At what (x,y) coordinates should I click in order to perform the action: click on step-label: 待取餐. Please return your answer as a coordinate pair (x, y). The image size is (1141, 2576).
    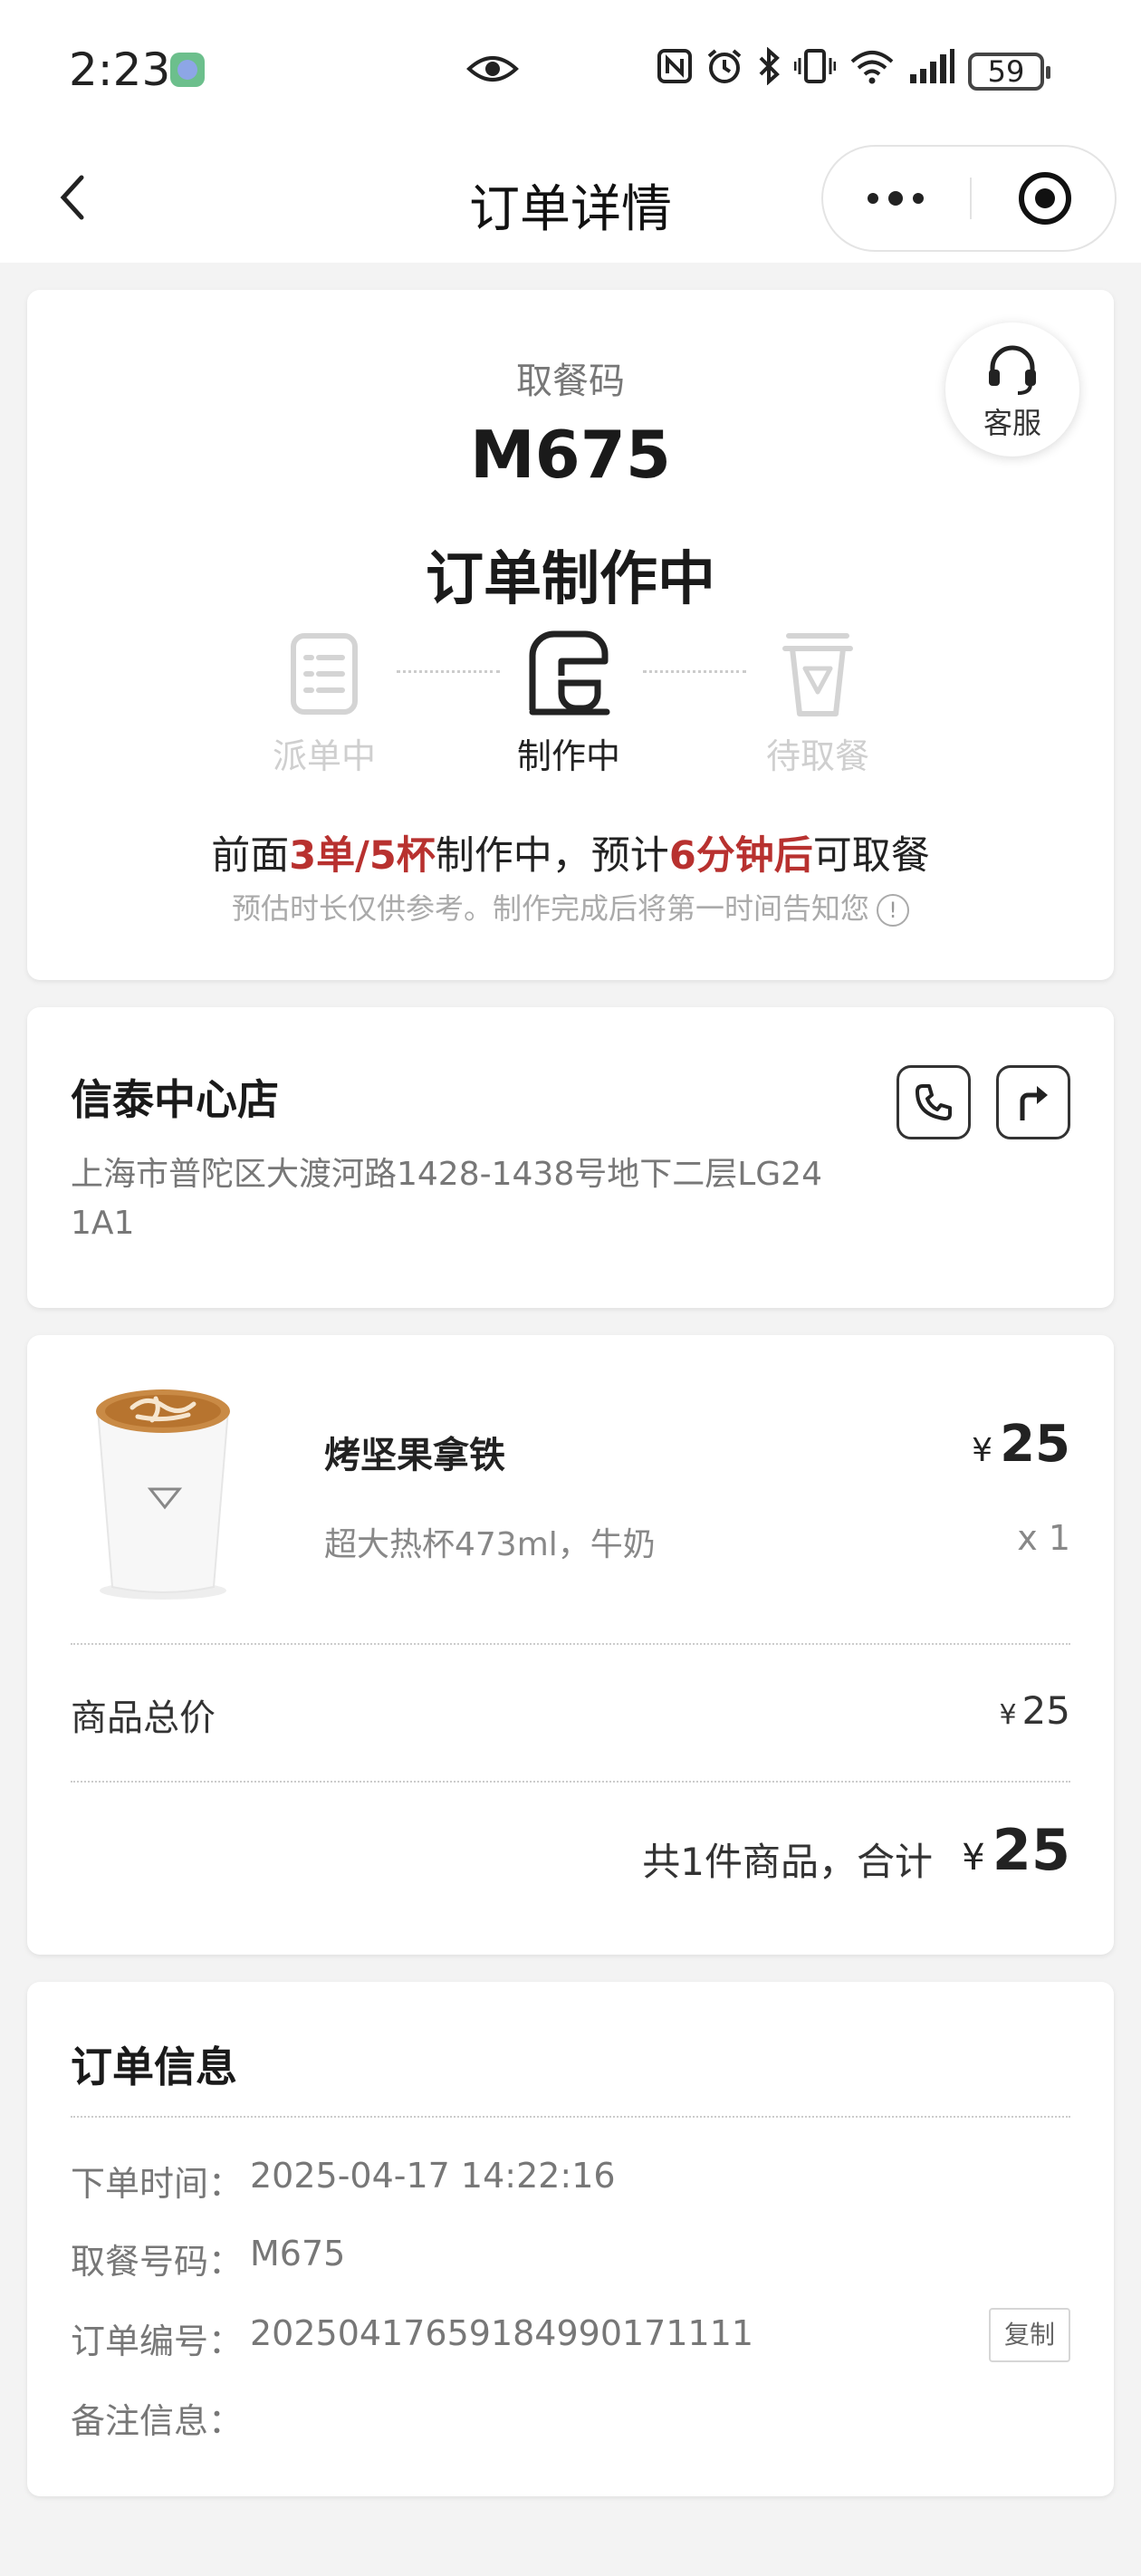
    Looking at the image, I should click on (817, 756).